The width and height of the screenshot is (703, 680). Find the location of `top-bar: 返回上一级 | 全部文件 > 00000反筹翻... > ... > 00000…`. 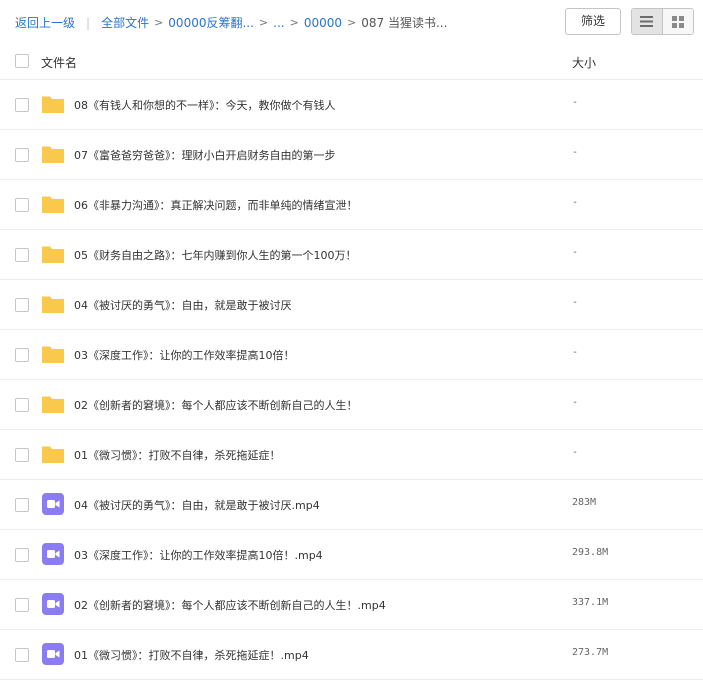

top-bar: 返回上一级 | 全部文件 > 00000反筹翻... > ... > 00000… is located at coordinates (351, 21).